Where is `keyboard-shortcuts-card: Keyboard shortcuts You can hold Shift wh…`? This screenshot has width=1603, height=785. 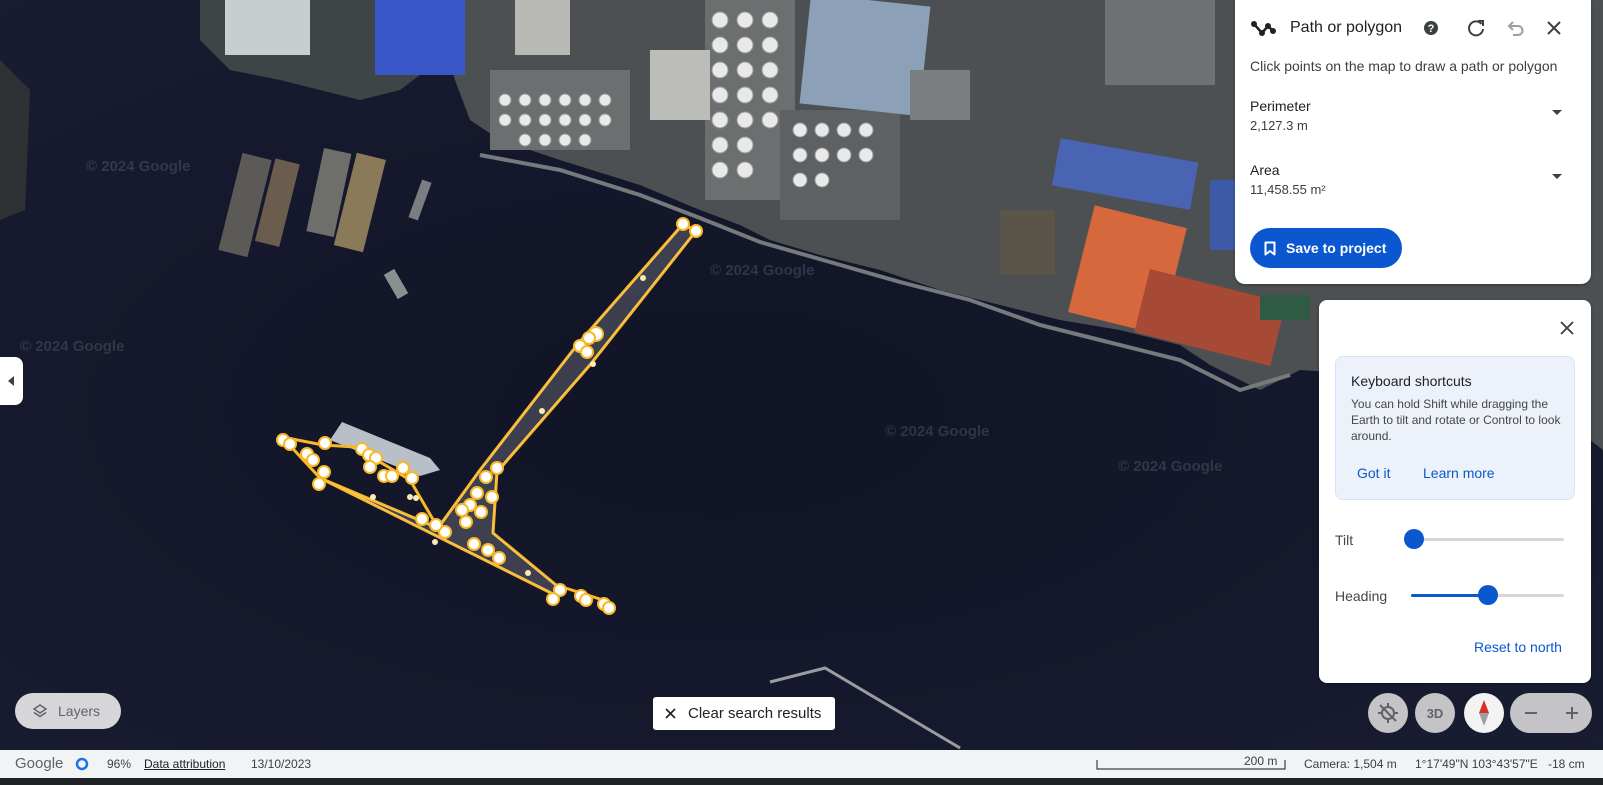 keyboard-shortcuts-card: Keyboard shortcuts You can hold Shift wh… is located at coordinates (1455, 428).